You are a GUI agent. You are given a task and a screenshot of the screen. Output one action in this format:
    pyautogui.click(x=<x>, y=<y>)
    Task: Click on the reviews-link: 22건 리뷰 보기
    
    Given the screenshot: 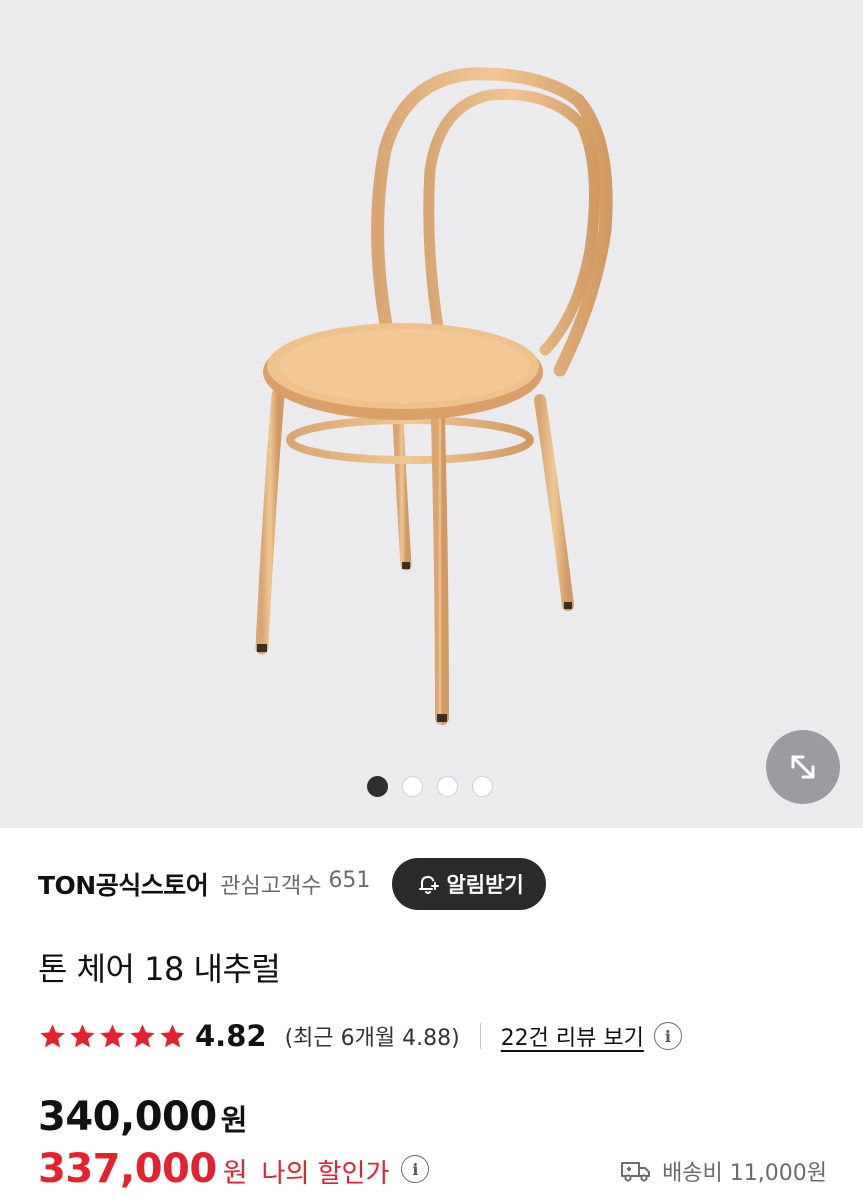 What is the action you would take?
    pyautogui.click(x=572, y=1036)
    